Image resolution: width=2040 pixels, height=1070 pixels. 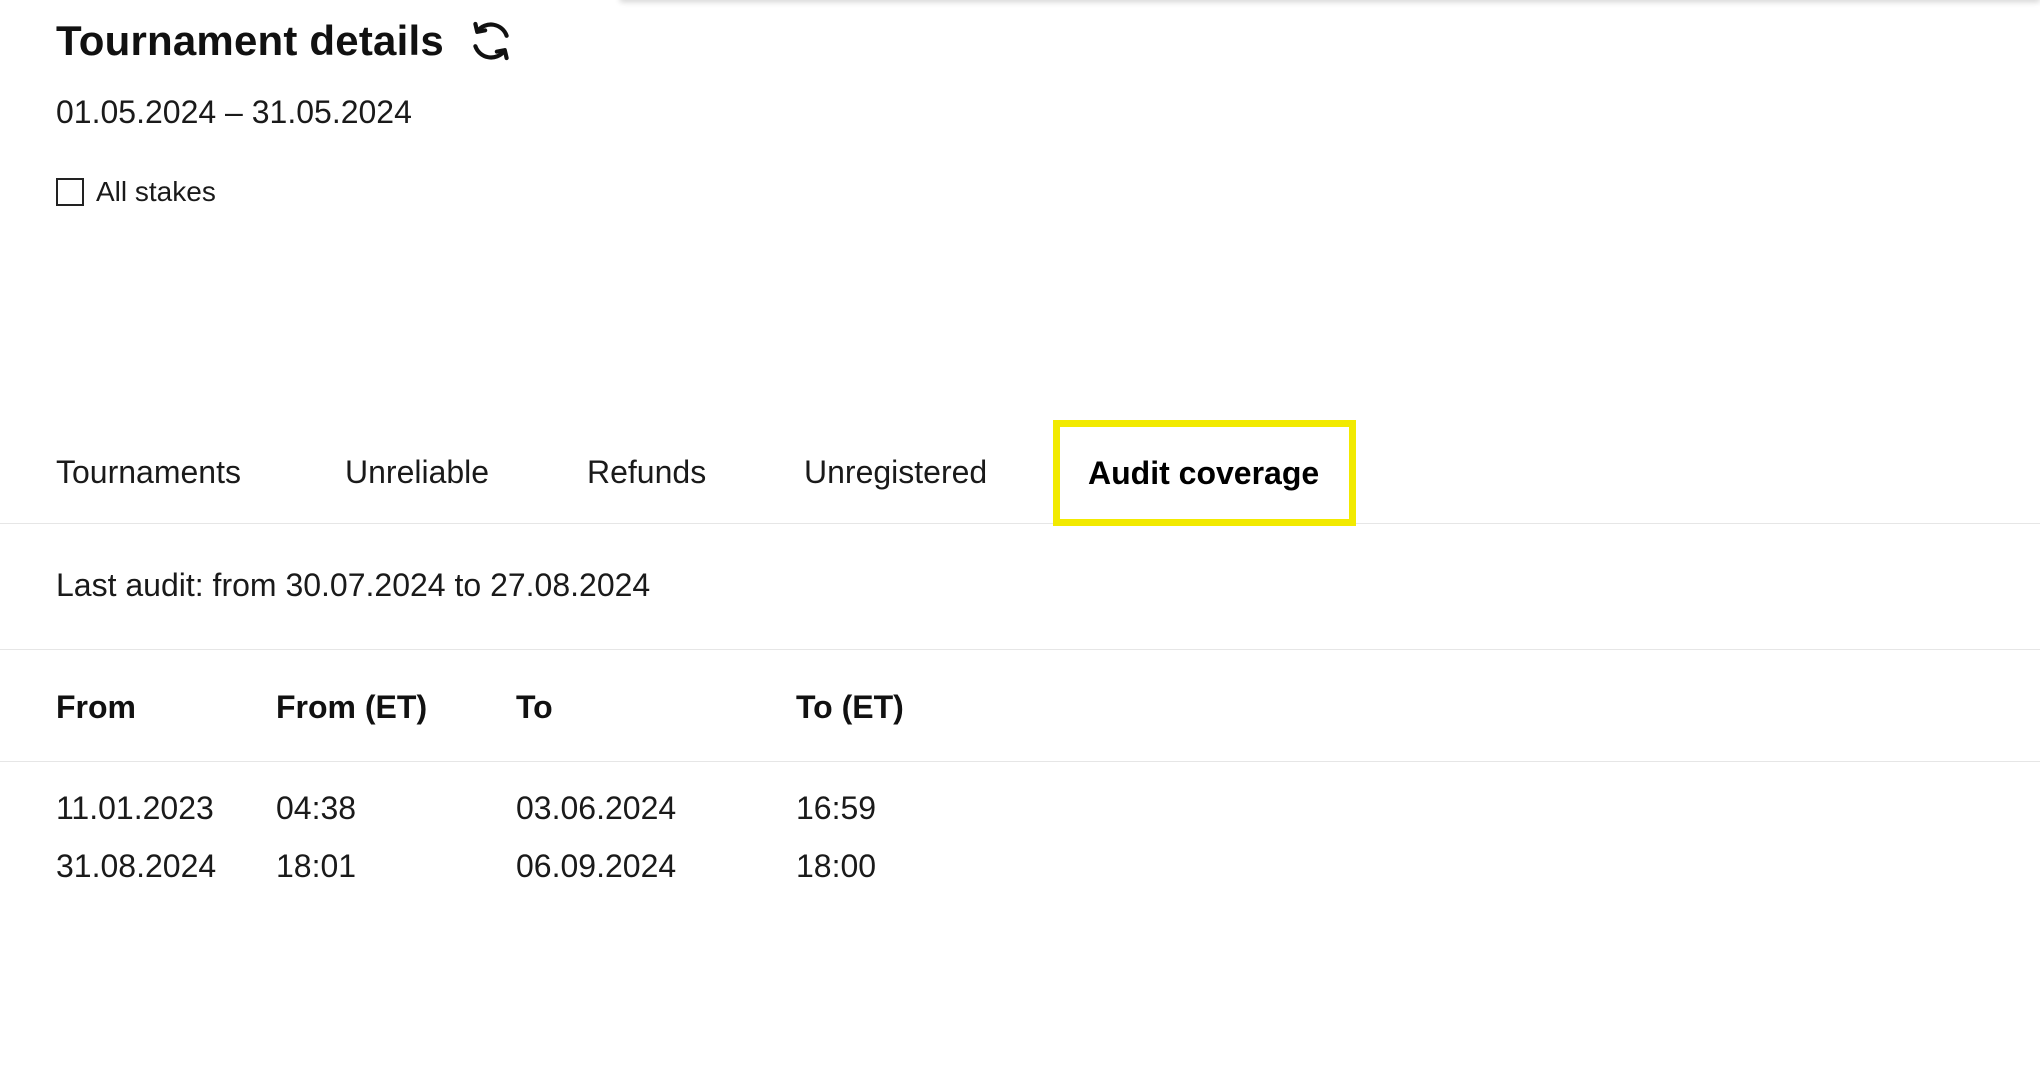 I want to click on tab-unregistered: Unregistered, so click(x=895, y=472).